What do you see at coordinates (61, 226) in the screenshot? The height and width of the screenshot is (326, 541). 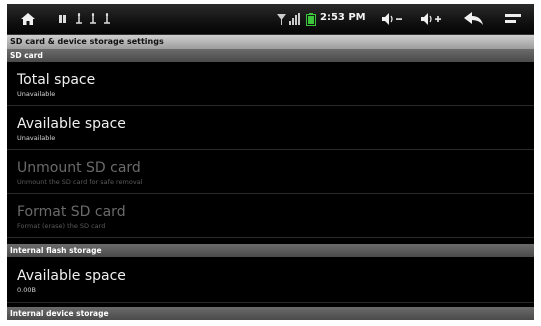 I see `item-subtitle: Format (erase) the SD card` at bounding box center [61, 226].